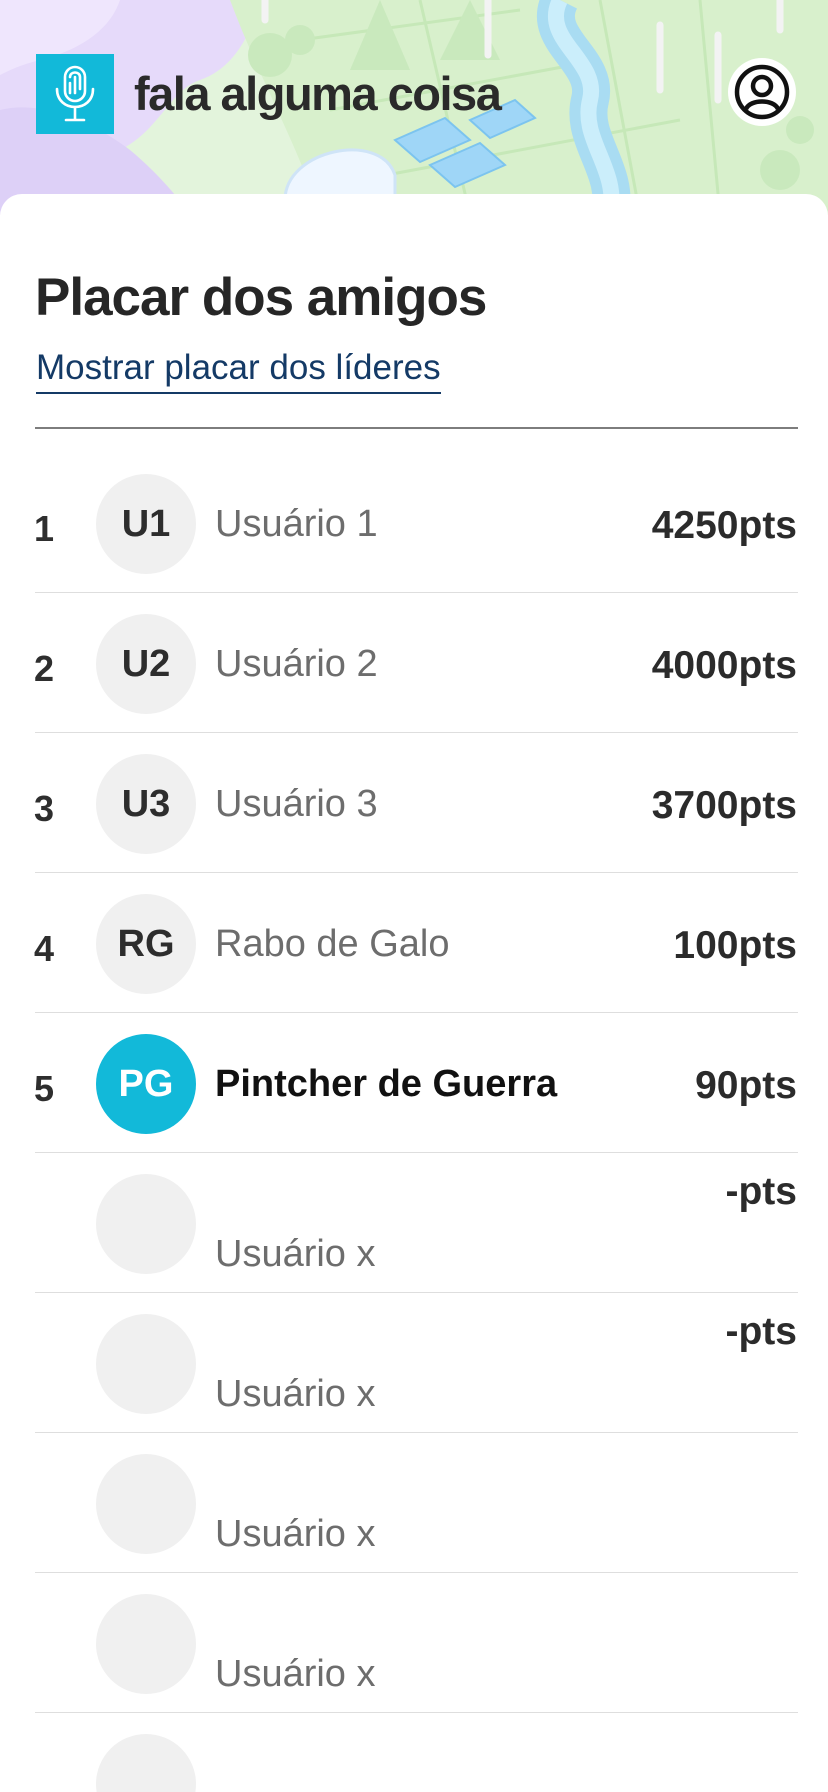  I want to click on avatar: U2, so click(146, 664).